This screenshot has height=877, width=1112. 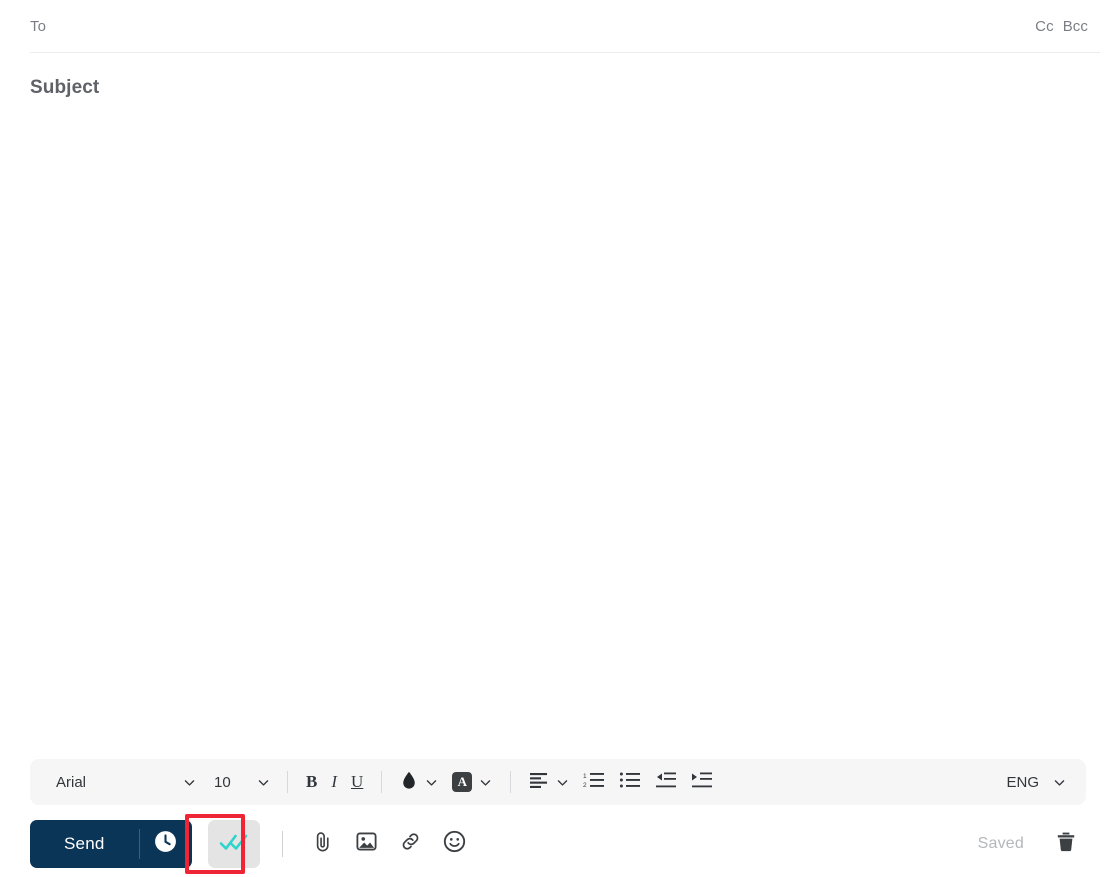 I want to click on underline-icon: U, so click(x=357, y=781).